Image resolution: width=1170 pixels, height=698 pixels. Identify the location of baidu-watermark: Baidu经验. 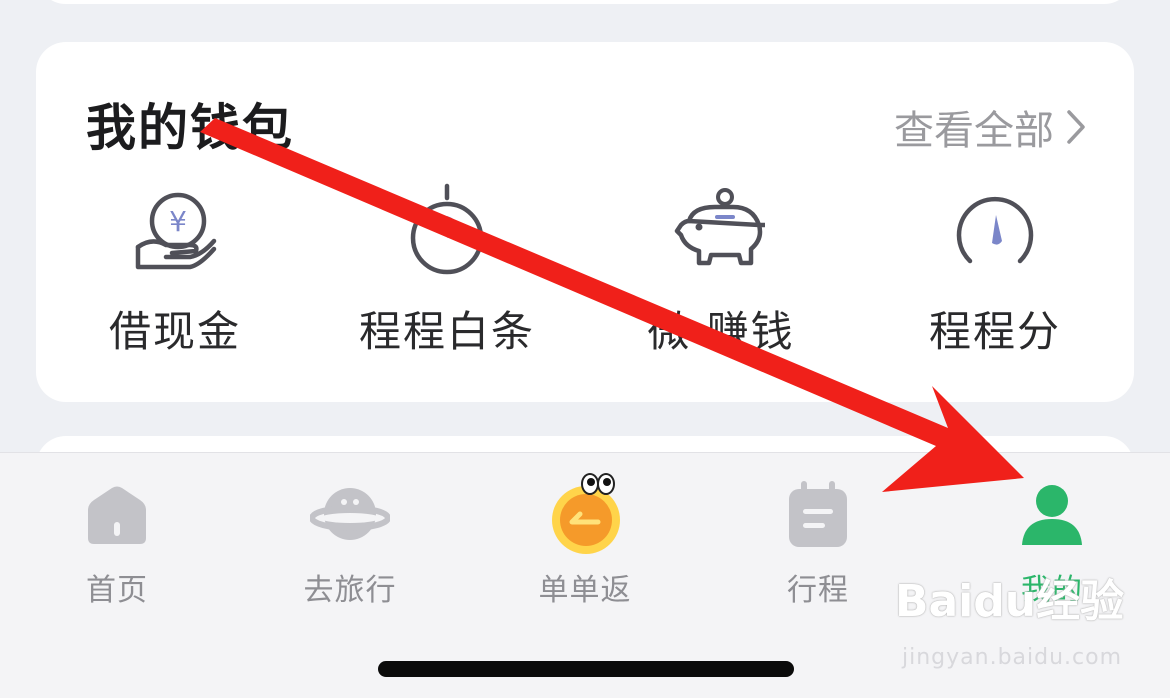
(1010, 601).